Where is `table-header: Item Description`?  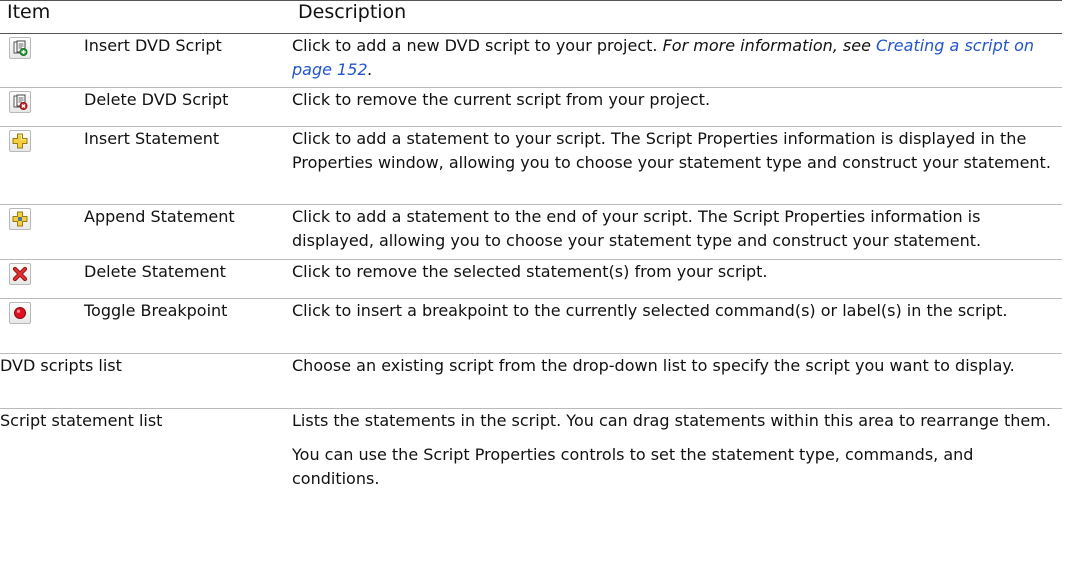
table-header: Item Description is located at coordinates (531, 17).